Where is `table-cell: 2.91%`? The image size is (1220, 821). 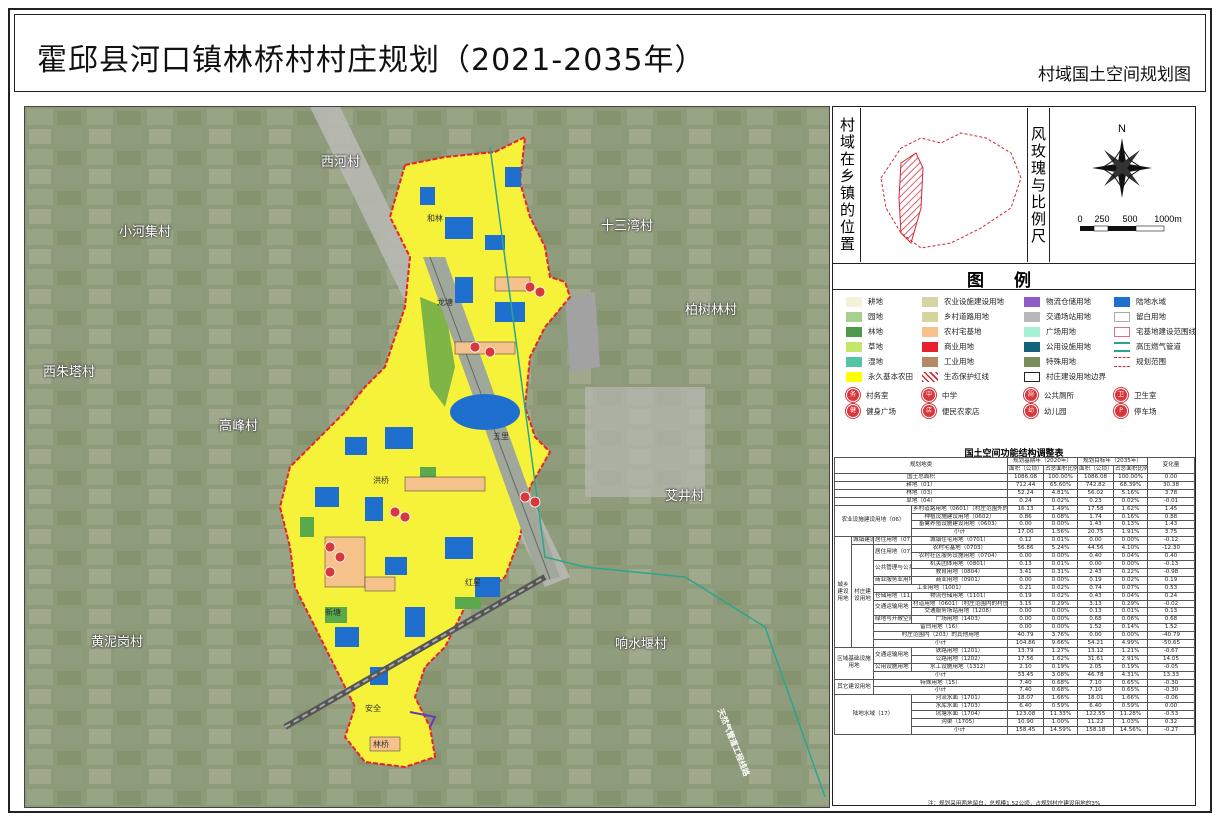 table-cell: 2.91% is located at coordinates (1131, 659).